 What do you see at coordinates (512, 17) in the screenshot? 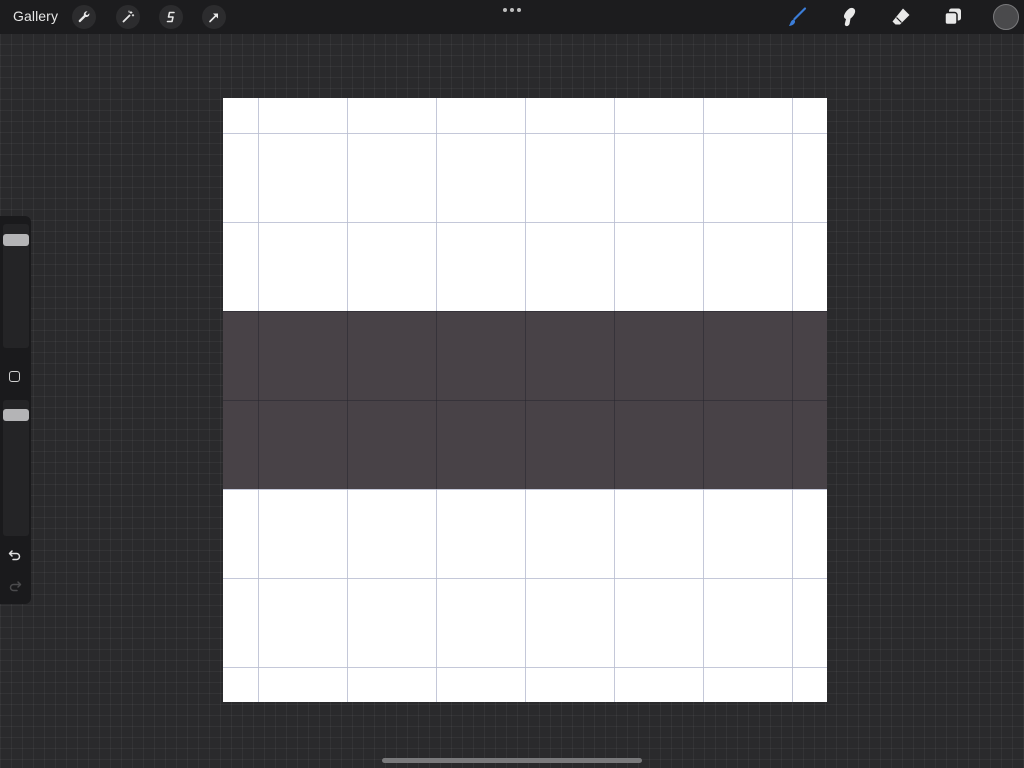
I see `top-toolbar: Gallery` at bounding box center [512, 17].